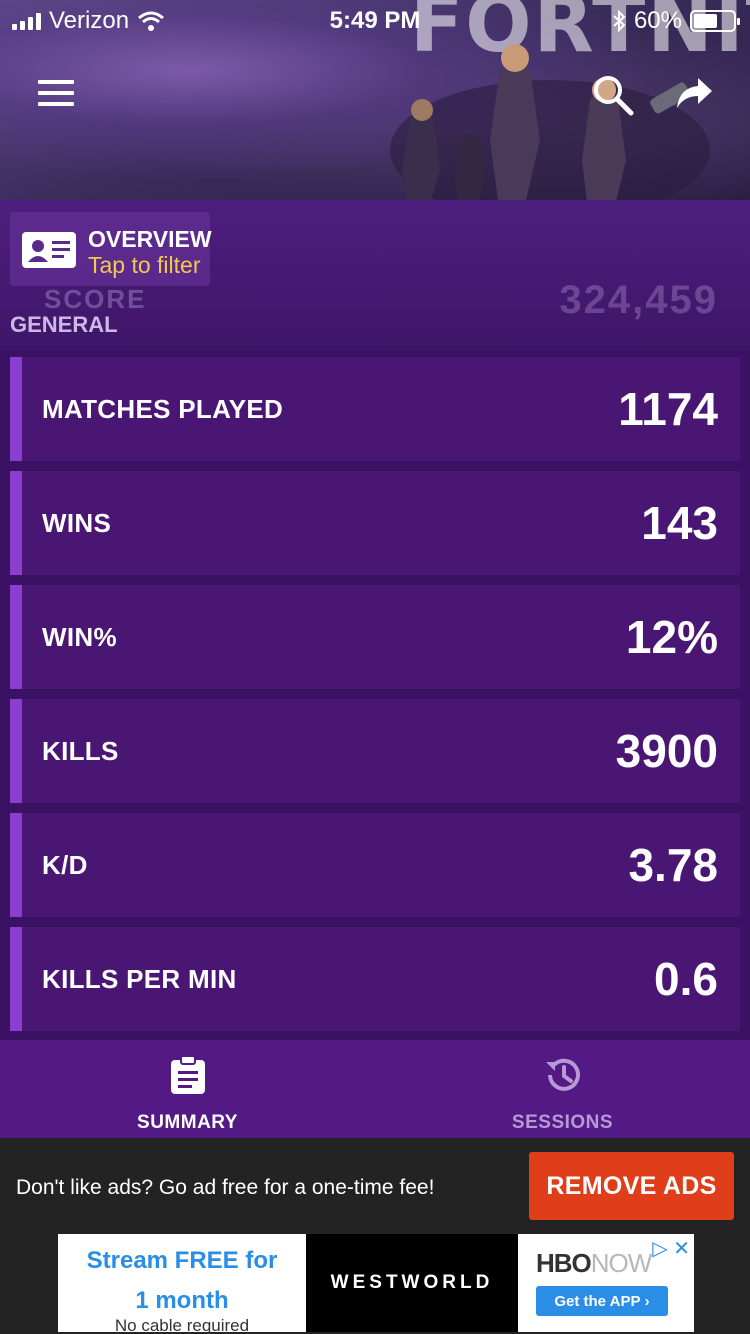 This screenshot has height=1334, width=750. Describe the element at coordinates (49, 250) in the screenshot. I see `id-card-icon` at that location.